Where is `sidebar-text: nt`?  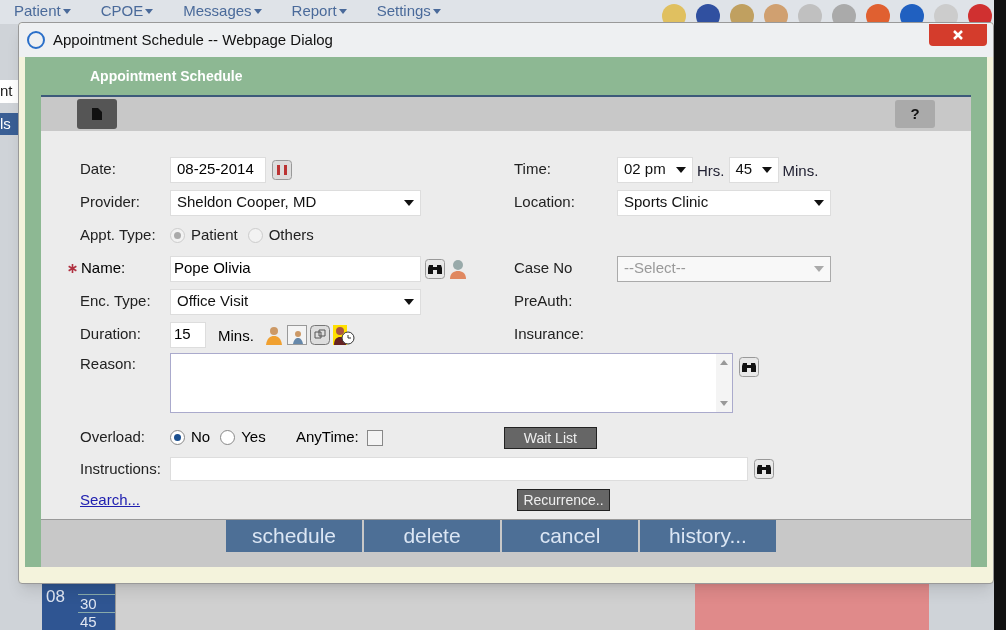
sidebar-text: nt is located at coordinates (9, 91).